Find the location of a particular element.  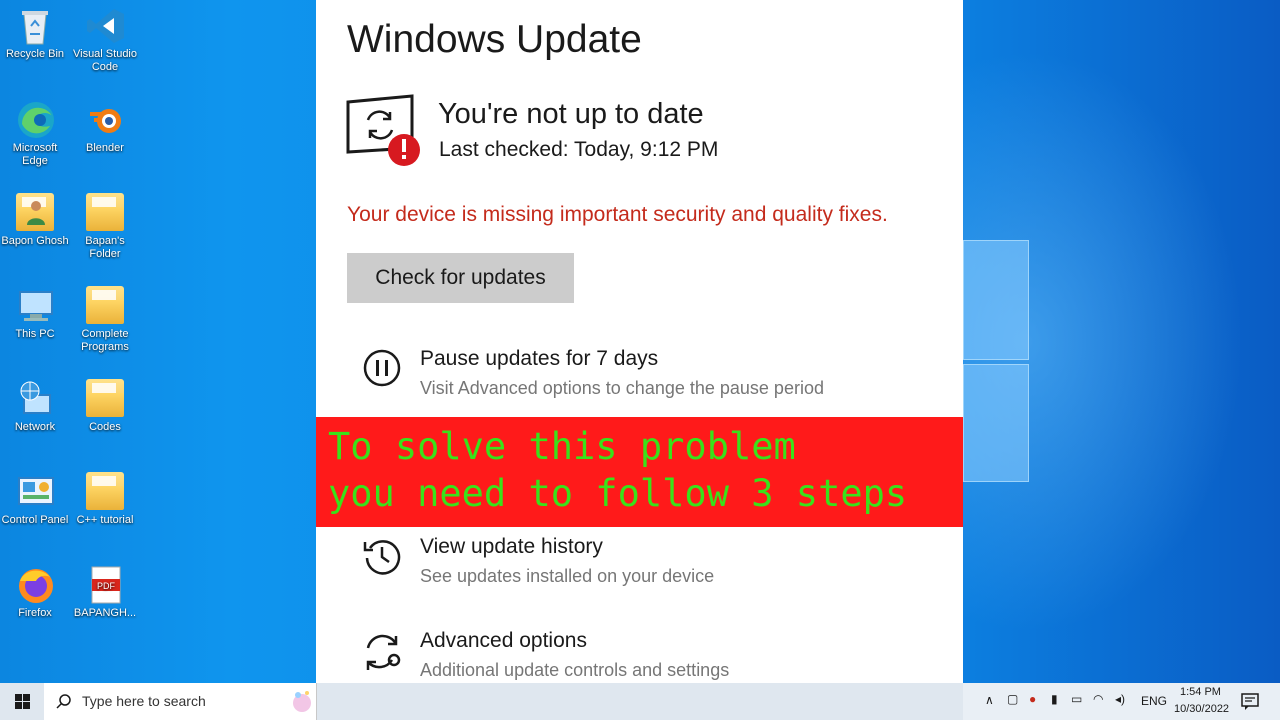

blender-icon is located at coordinates (105, 119).